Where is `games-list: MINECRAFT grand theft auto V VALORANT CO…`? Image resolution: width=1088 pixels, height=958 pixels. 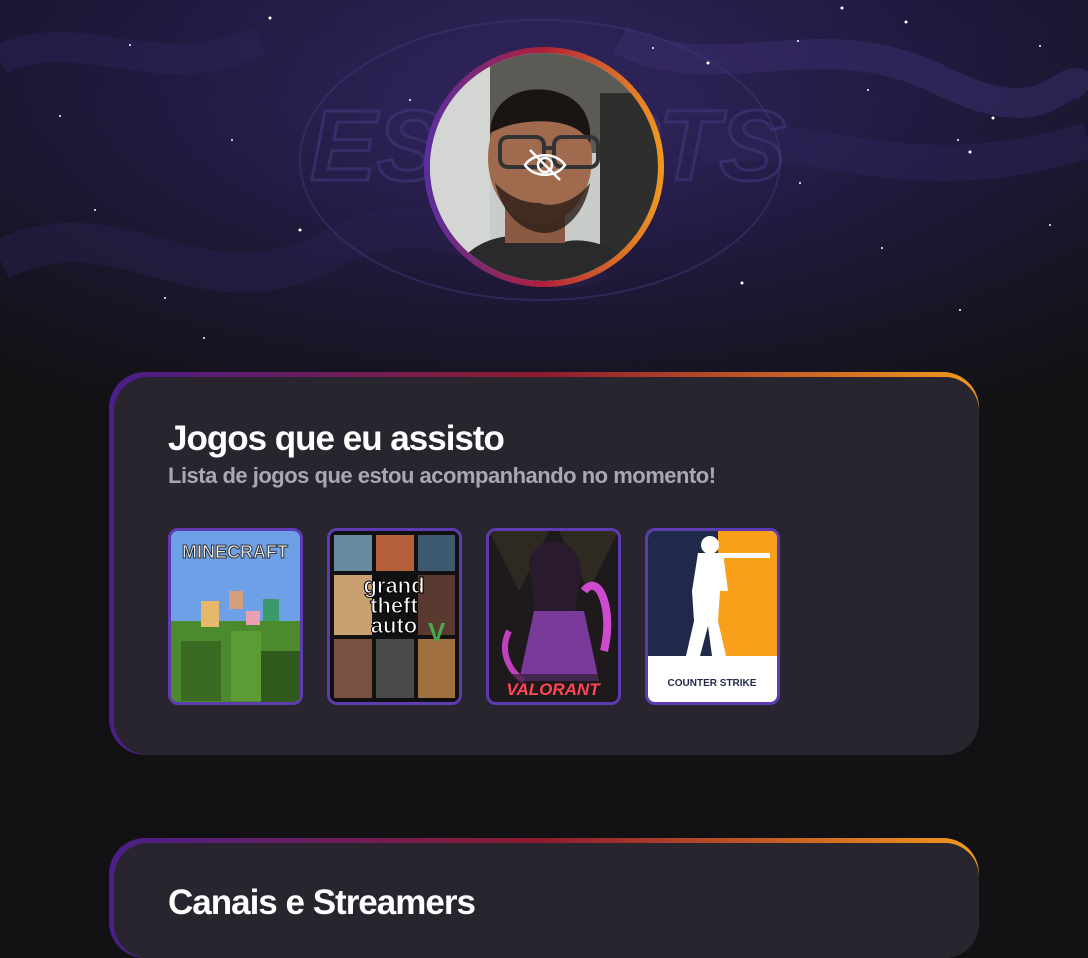 games-list: MINECRAFT grand theft auto V VALORANT CO… is located at coordinates (474, 616).